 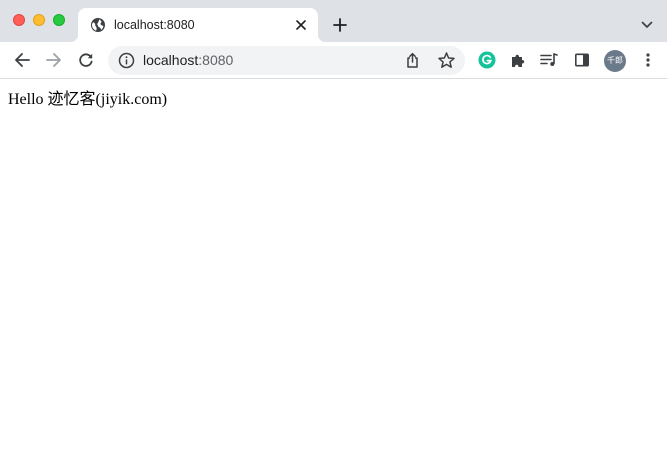 What do you see at coordinates (582, 60) in the screenshot?
I see `side-panel-icon` at bounding box center [582, 60].